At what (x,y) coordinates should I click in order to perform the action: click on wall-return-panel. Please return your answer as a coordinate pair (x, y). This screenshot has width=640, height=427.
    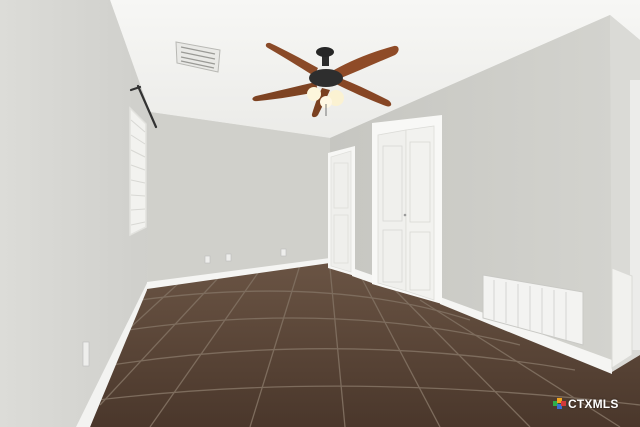
    Looking at the image, I should click on (622, 318).